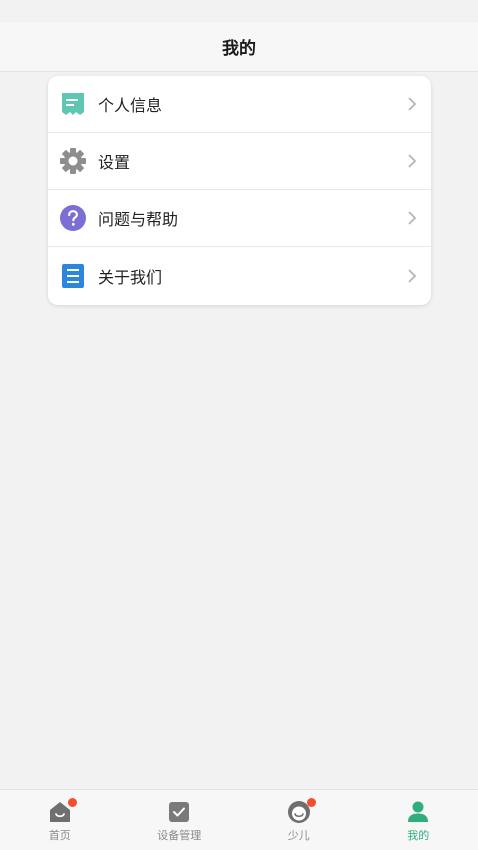  Describe the element at coordinates (73, 161) in the screenshot. I see `gear-icon` at that location.